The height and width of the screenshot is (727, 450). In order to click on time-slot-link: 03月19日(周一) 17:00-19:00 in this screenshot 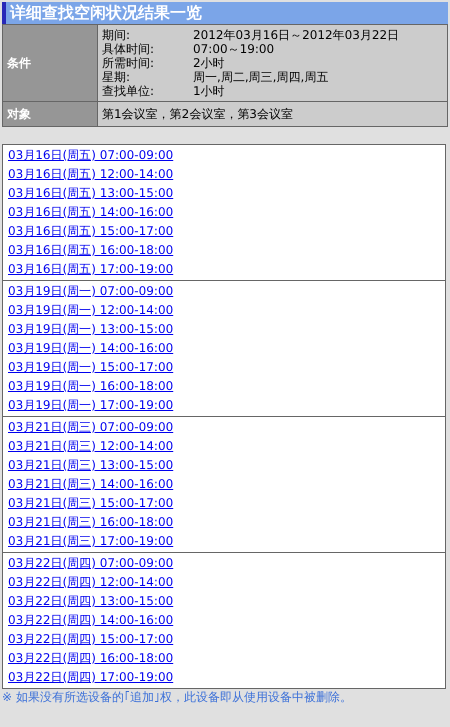, I will do `click(91, 405)`.